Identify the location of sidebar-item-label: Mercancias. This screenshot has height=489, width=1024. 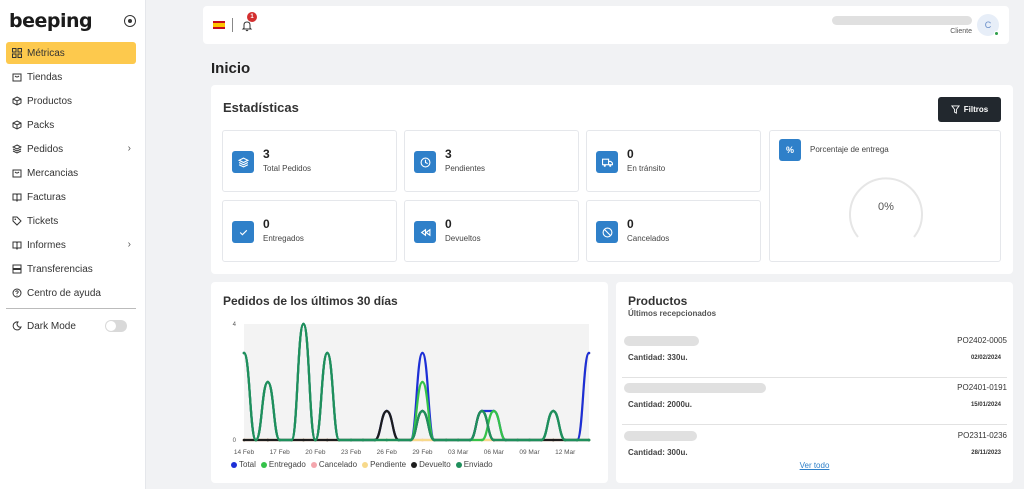
(53, 173).